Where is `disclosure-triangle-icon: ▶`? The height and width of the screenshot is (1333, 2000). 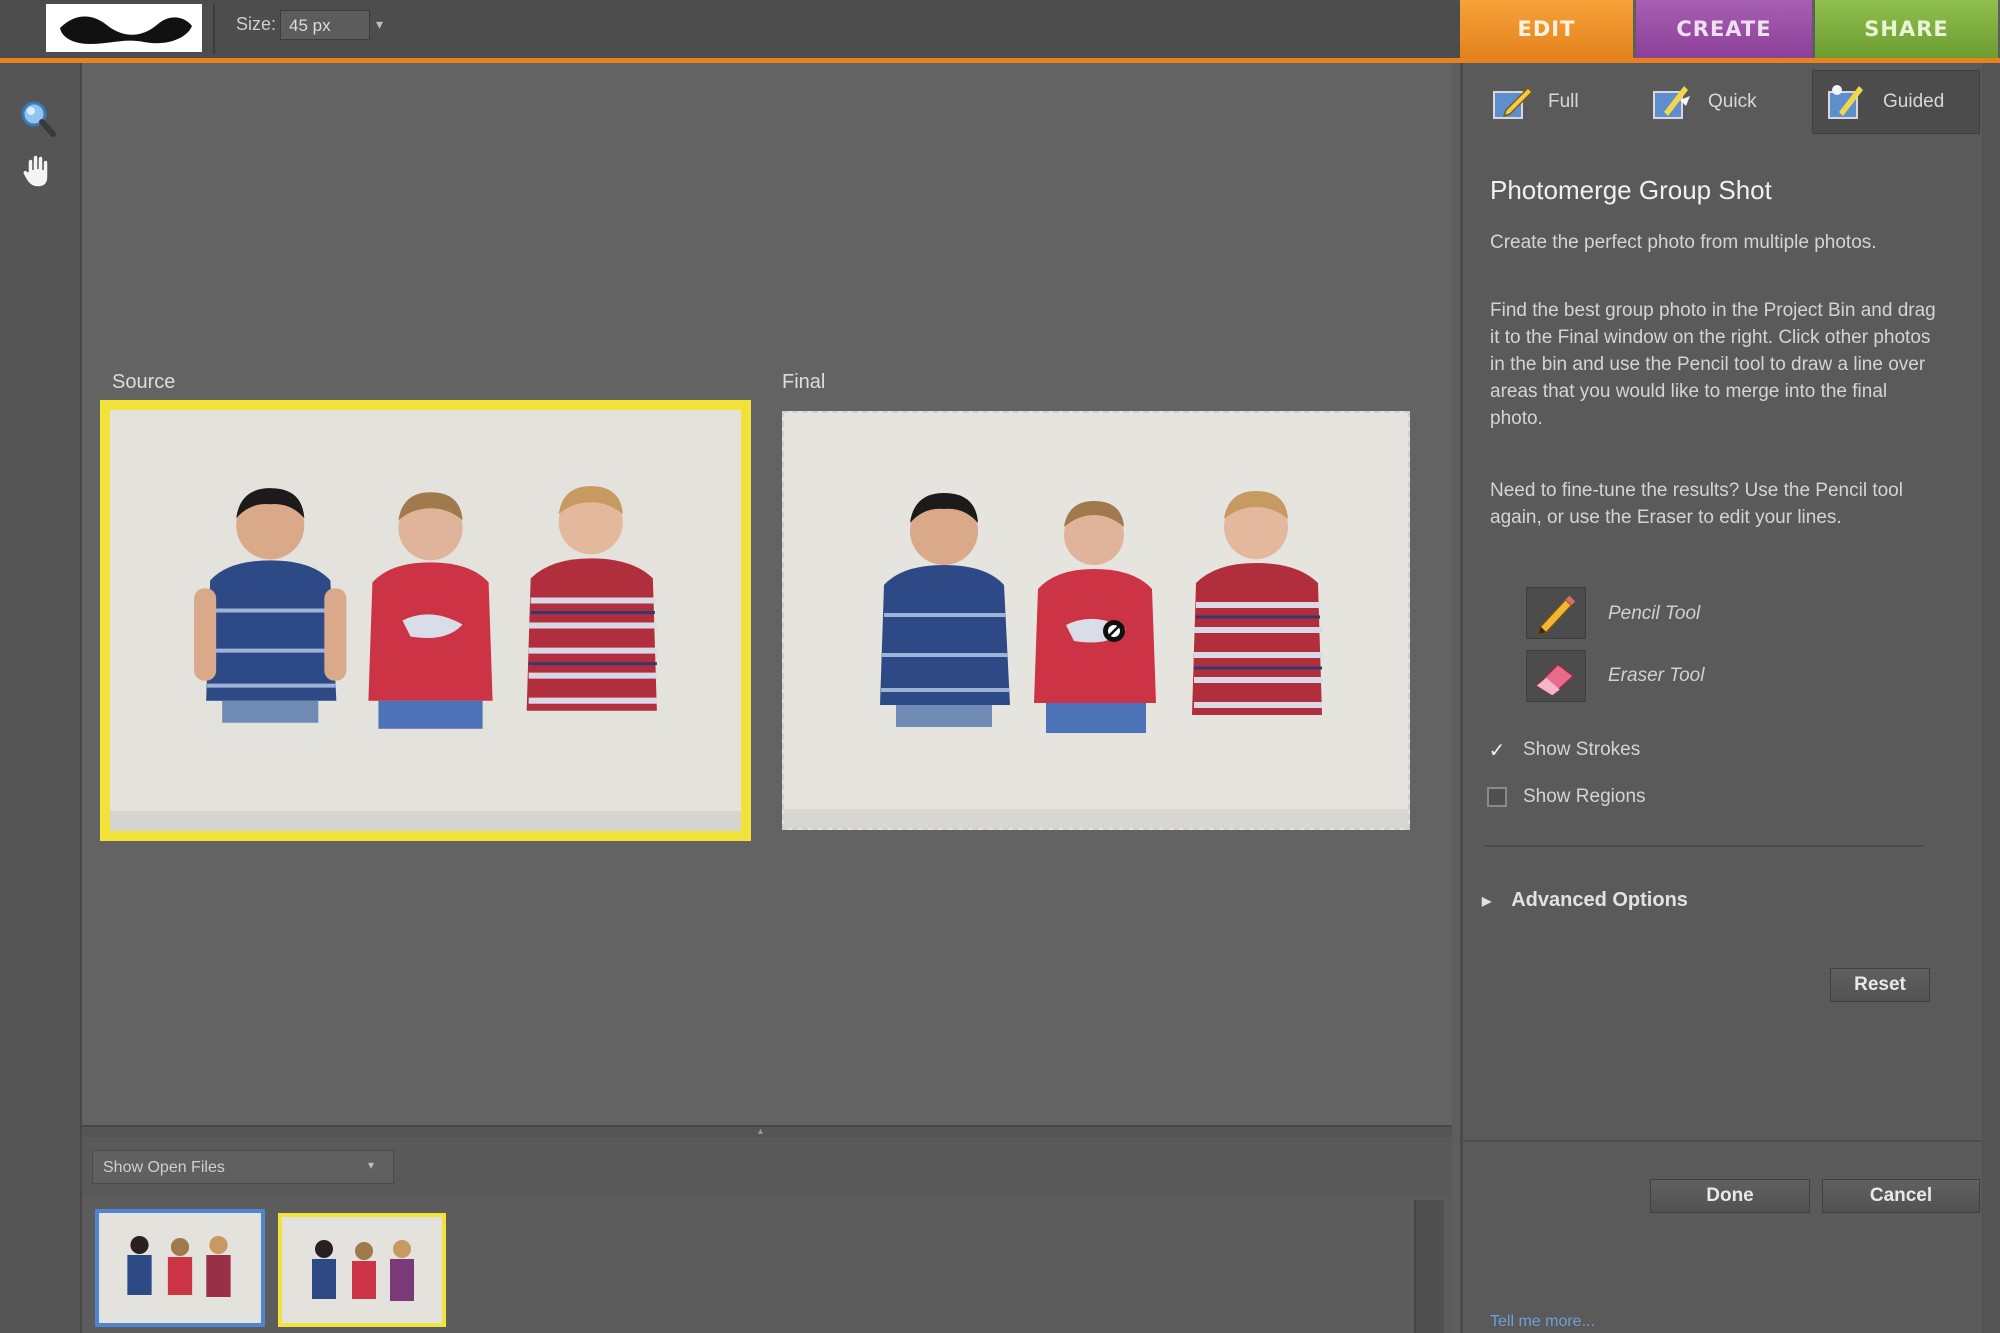 disclosure-triangle-icon: ▶ is located at coordinates (1486, 901).